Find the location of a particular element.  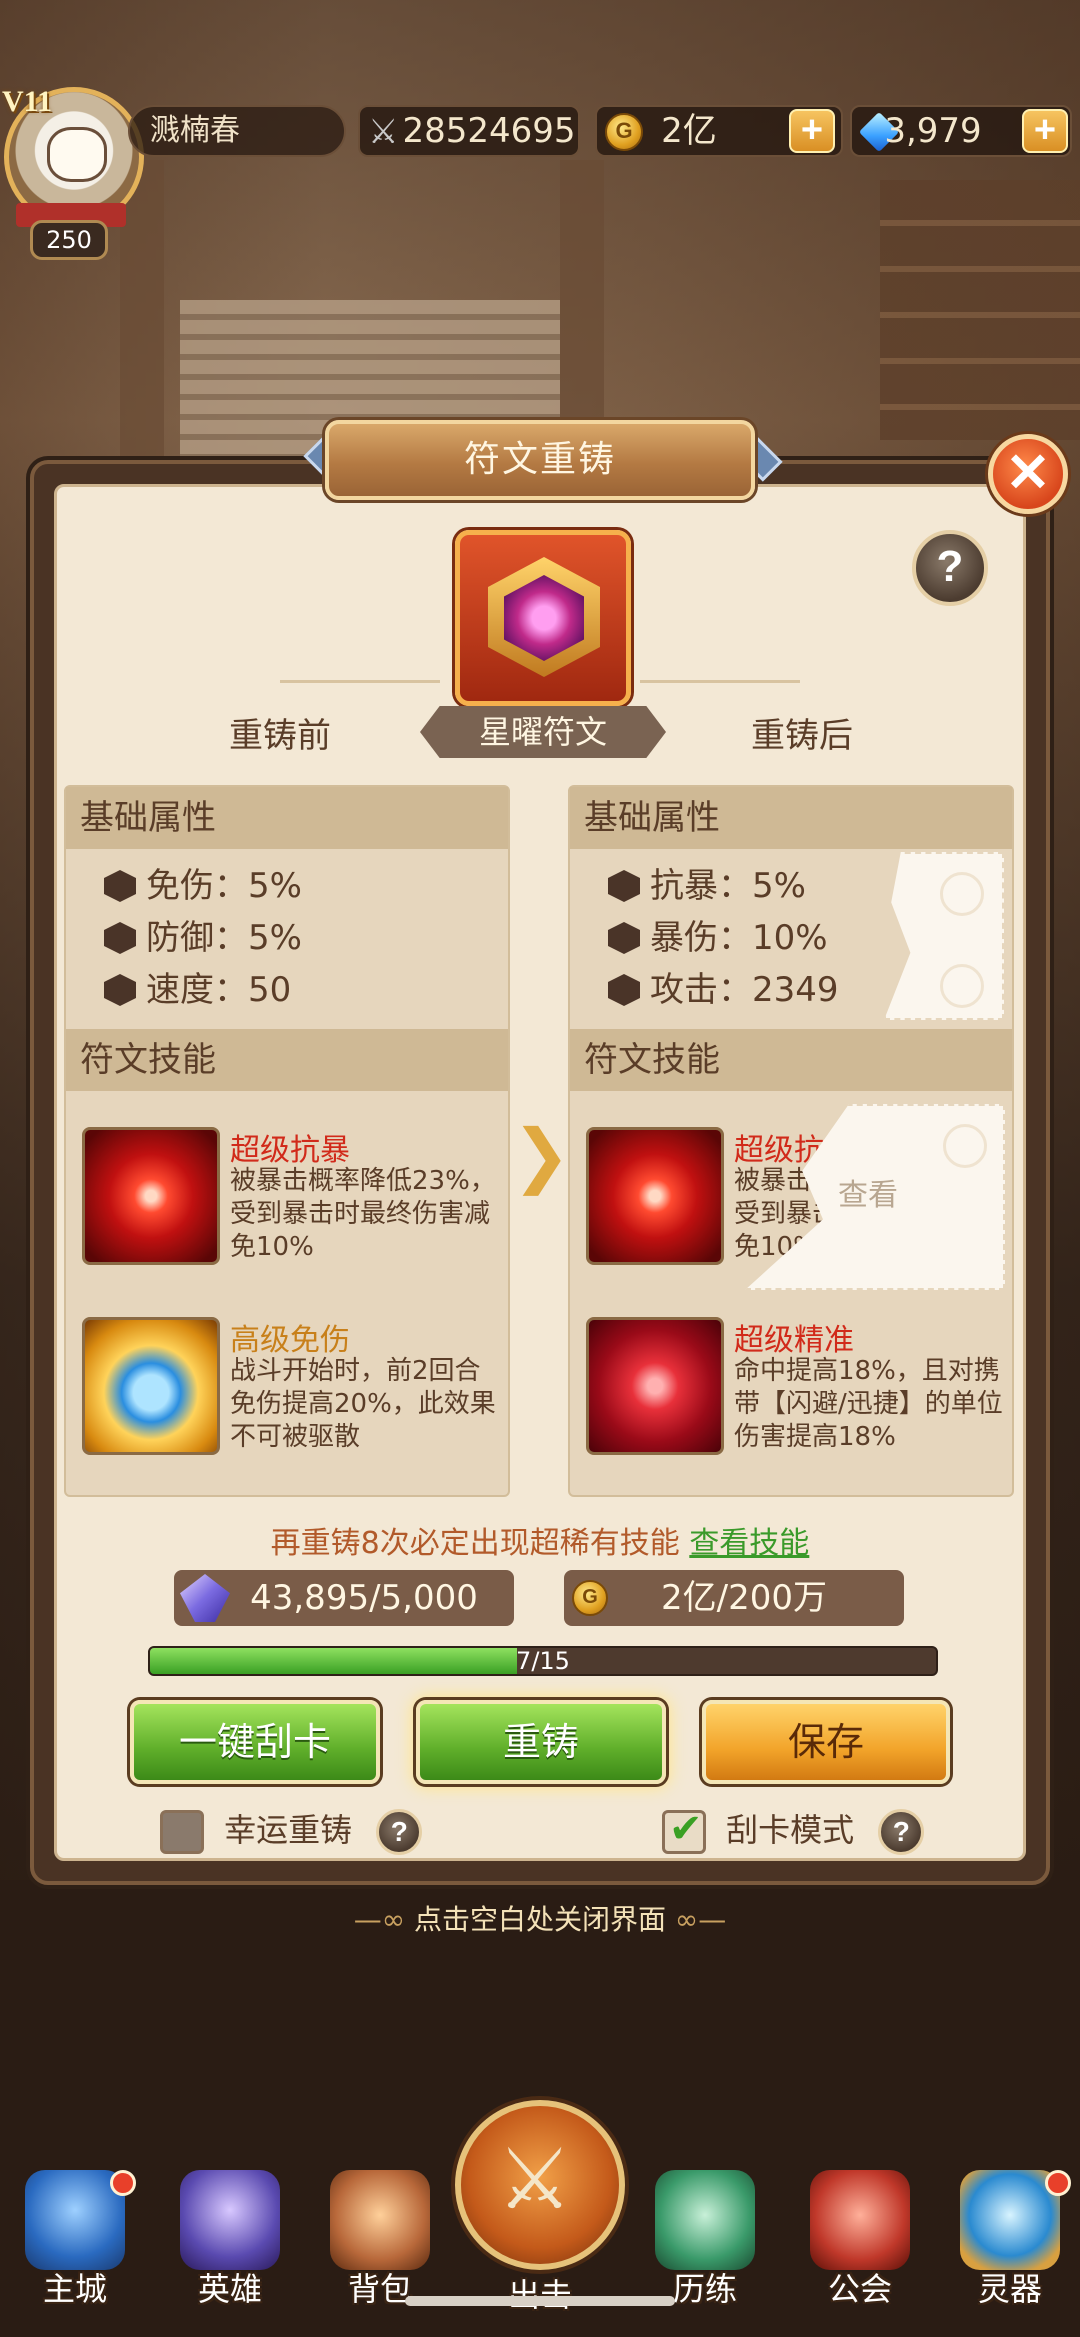

scratch-mode-label: 刮卡模式 is located at coordinates (790, 1830).